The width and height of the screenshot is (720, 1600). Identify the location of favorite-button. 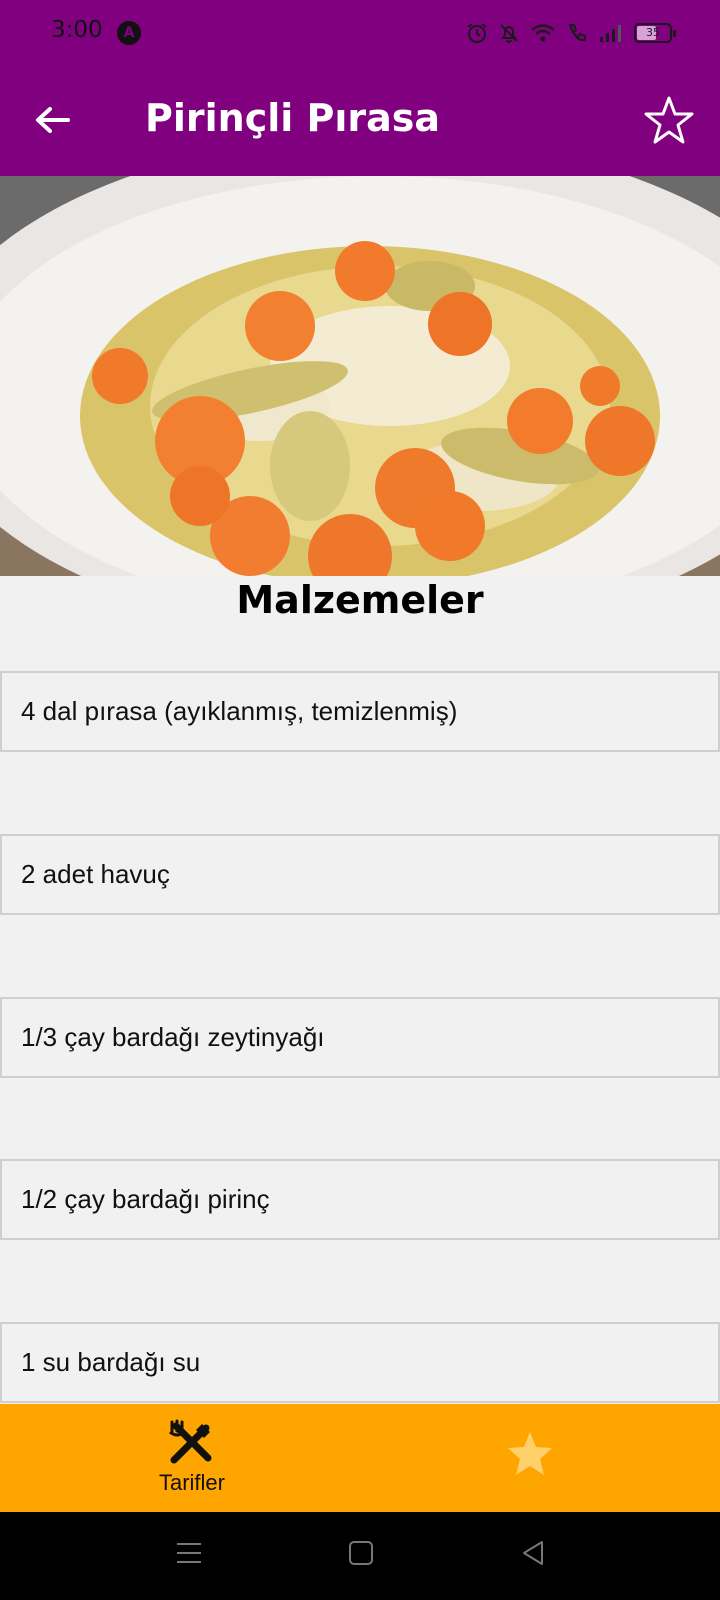
(669, 121).